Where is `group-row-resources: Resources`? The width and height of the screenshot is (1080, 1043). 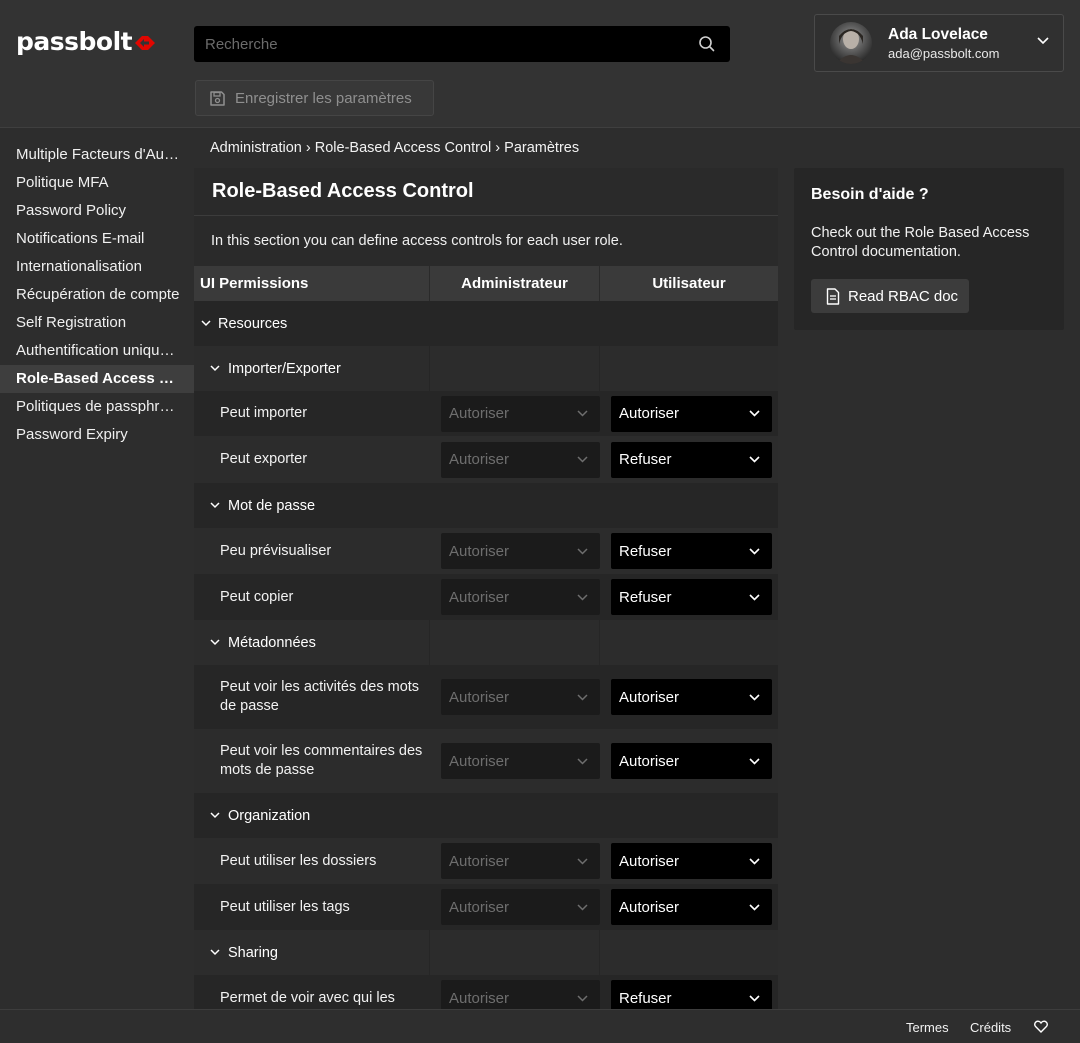 group-row-resources: Resources is located at coordinates (486, 323).